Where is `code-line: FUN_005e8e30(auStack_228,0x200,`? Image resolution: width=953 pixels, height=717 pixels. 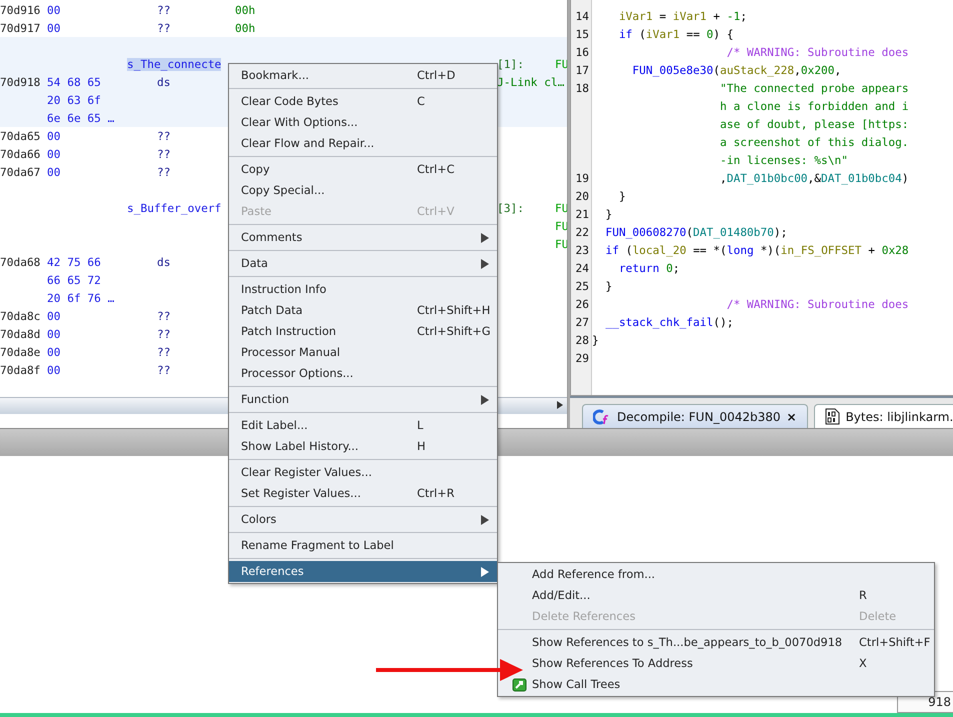 code-line: FUN_005e8e30(auStack_228,0x200, is located at coordinates (736, 70).